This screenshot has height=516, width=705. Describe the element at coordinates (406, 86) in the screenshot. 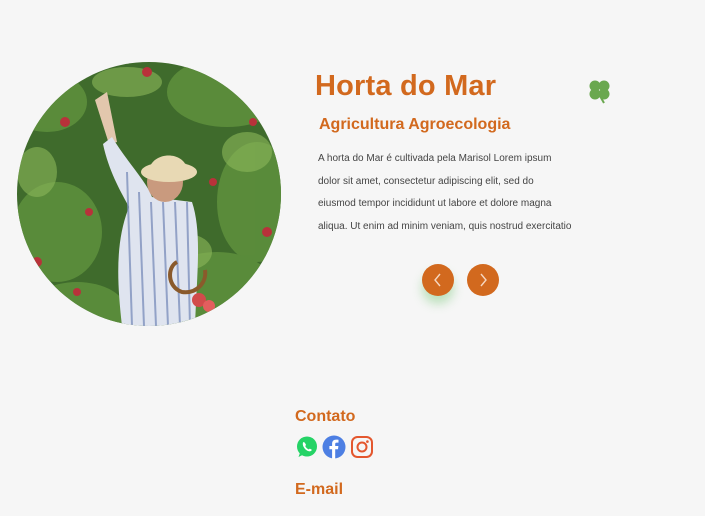

I see `page-title: Horta do Mar` at that location.